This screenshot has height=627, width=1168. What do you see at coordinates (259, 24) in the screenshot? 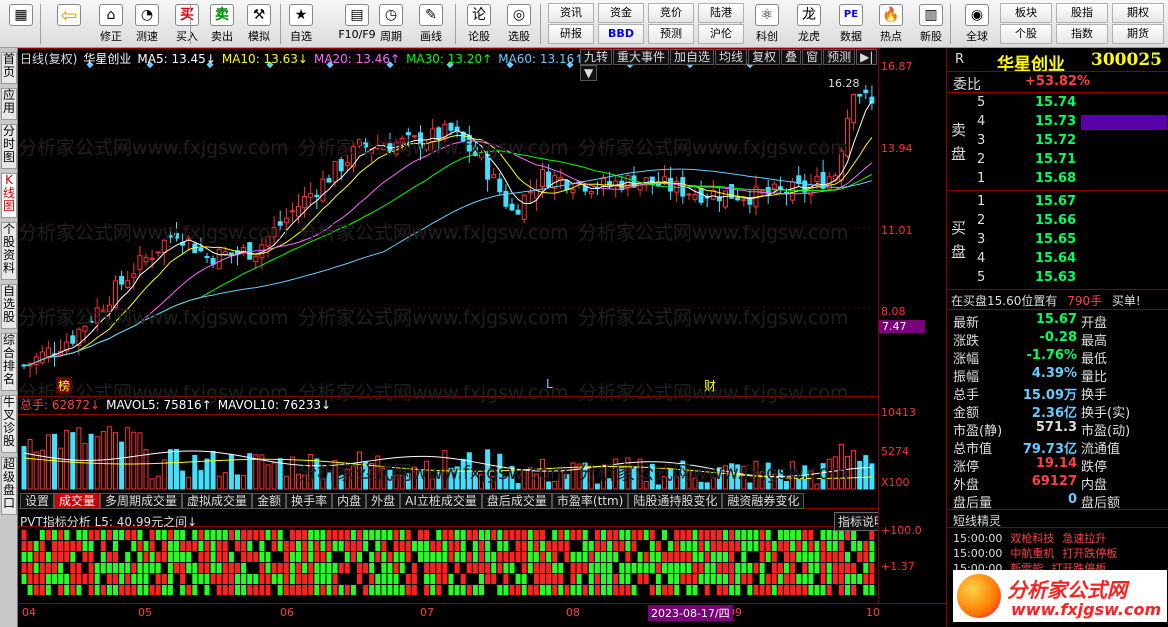
I see `toolbar-button-6: ⚒ 模拟` at bounding box center [259, 24].